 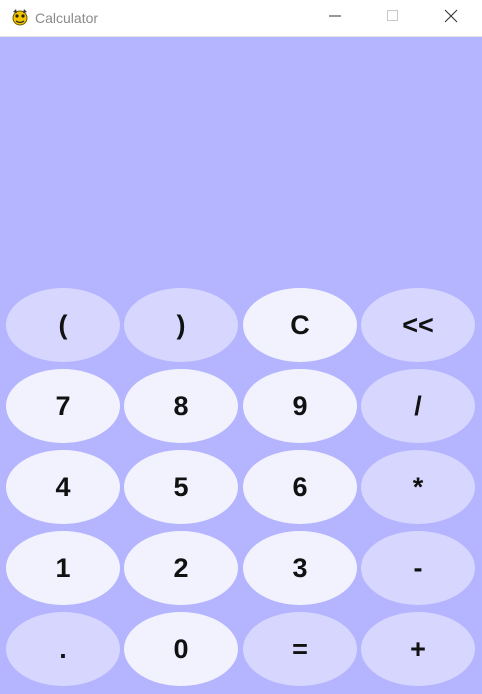 I want to click on minimize-icon, so click(x=335, y=18).